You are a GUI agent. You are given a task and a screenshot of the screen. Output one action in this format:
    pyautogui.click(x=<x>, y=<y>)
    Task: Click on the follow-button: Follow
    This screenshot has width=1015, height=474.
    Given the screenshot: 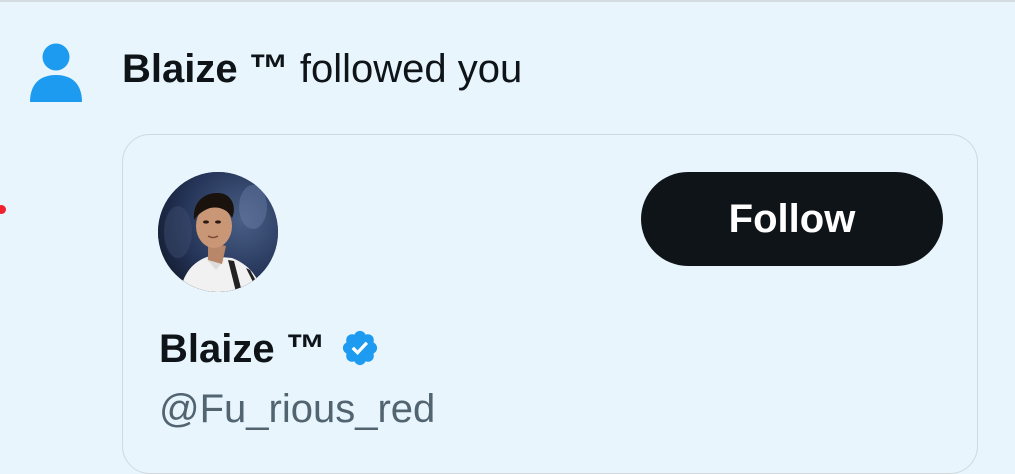 What is the action you would take?
    pyautogui.click(x=792, y=219)
    